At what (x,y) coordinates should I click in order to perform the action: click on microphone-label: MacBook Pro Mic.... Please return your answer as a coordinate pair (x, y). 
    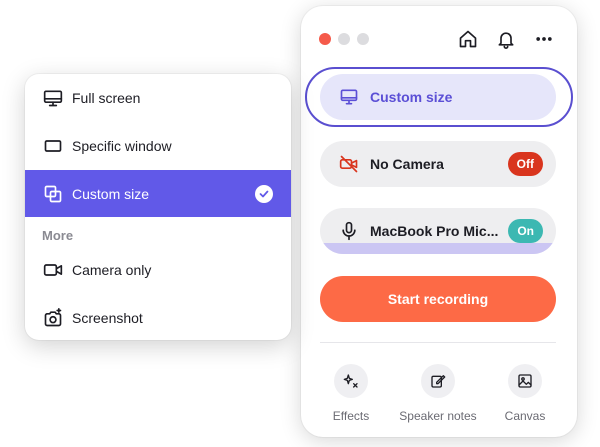
    Looking at the image, I should click on (434, 231).